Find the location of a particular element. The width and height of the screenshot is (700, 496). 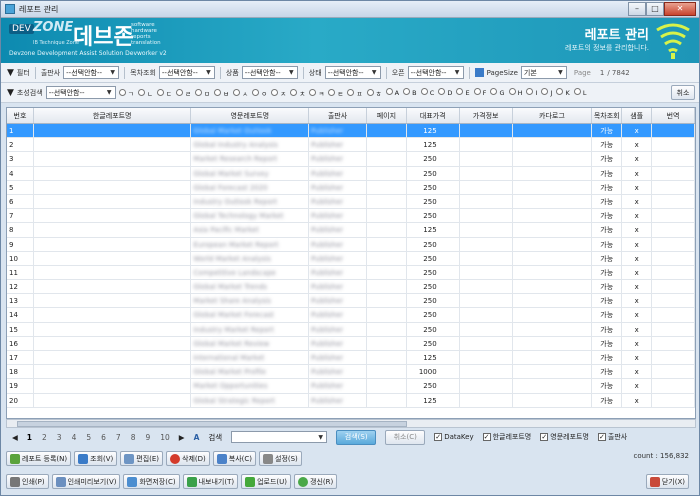

initial-radio-5: ㅂ is located at coordinates (221, 93).